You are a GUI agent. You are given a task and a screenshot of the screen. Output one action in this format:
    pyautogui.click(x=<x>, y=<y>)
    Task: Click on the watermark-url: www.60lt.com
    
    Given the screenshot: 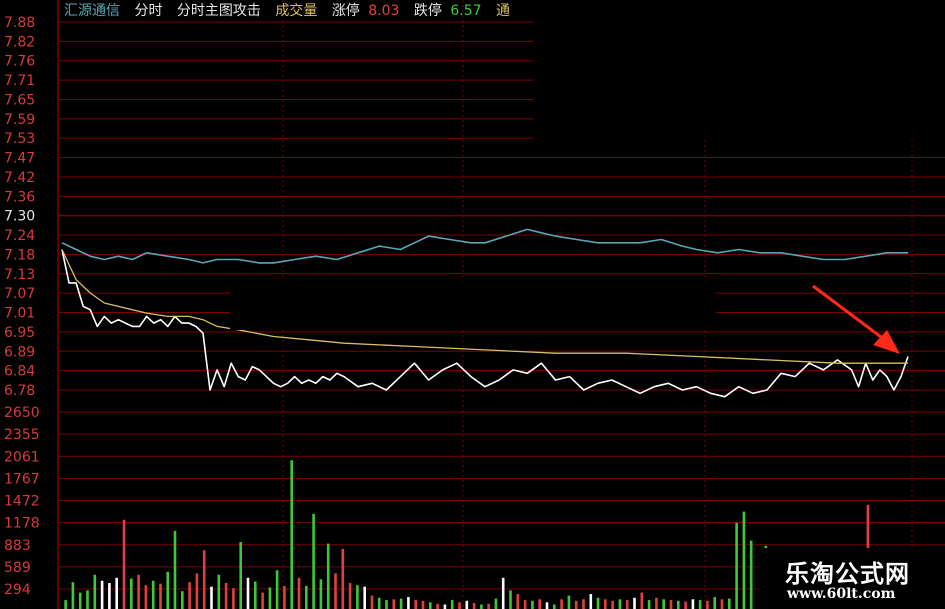 What is the action you would take?
    pyautogui.click(x=841, y=594)
    